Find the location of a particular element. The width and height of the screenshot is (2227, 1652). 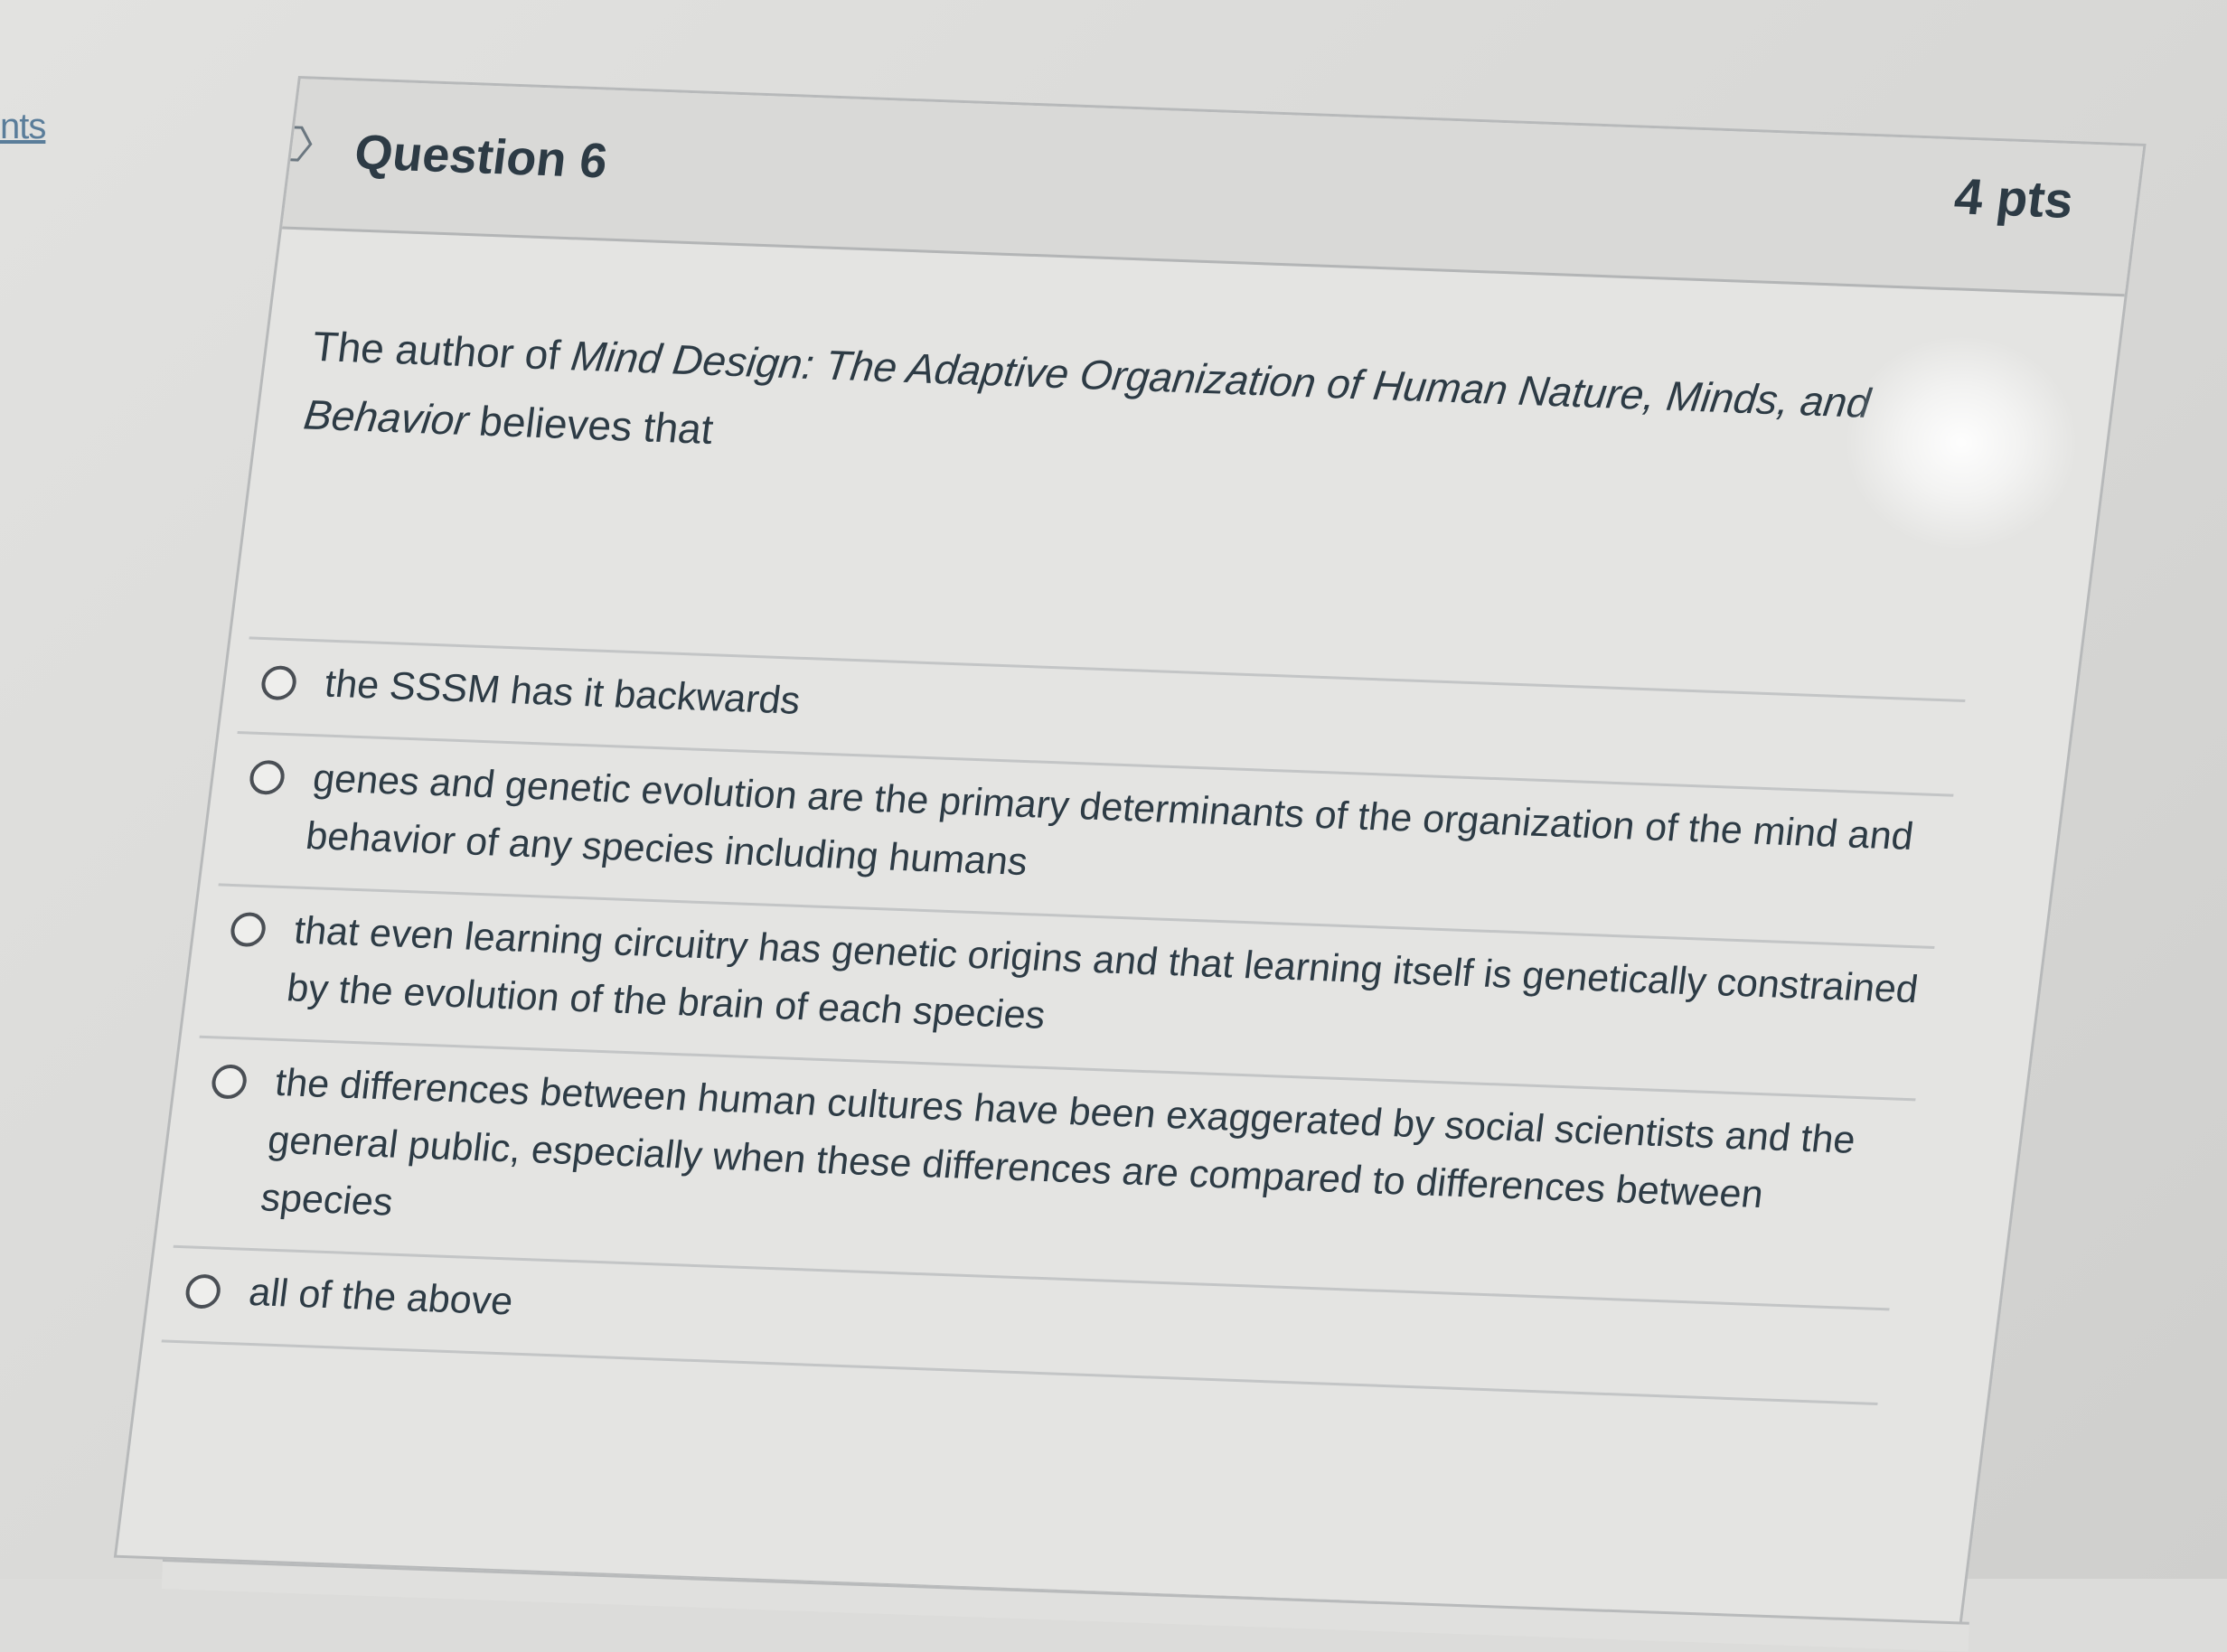

stem-text-before: The author of is located at coordinates (442, 351).